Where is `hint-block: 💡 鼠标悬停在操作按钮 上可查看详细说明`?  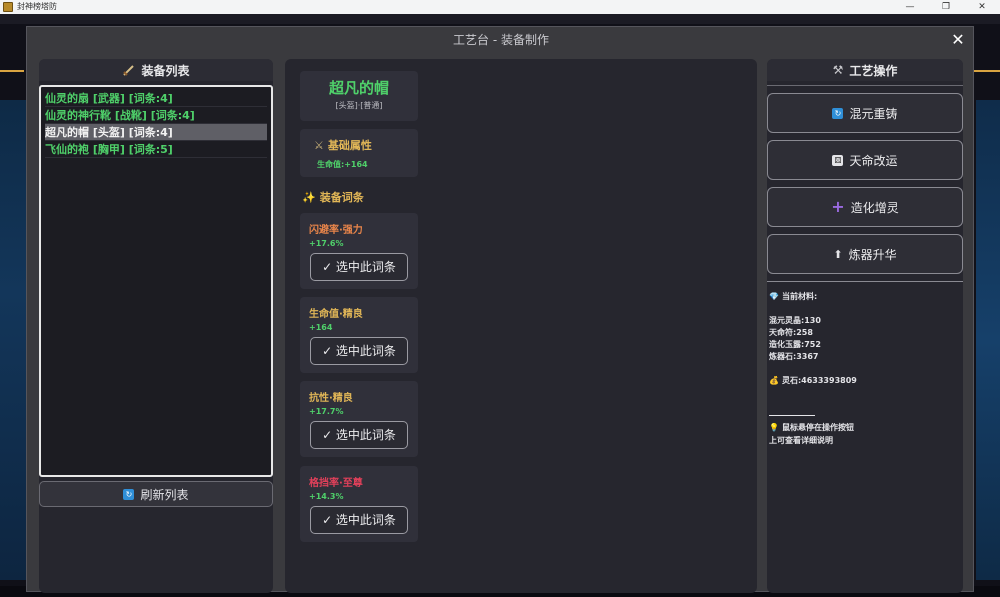
hint-block: 💡 鼠标悬停在操作按钮 上可查看详细说明 is located at coordinates (811, 434).